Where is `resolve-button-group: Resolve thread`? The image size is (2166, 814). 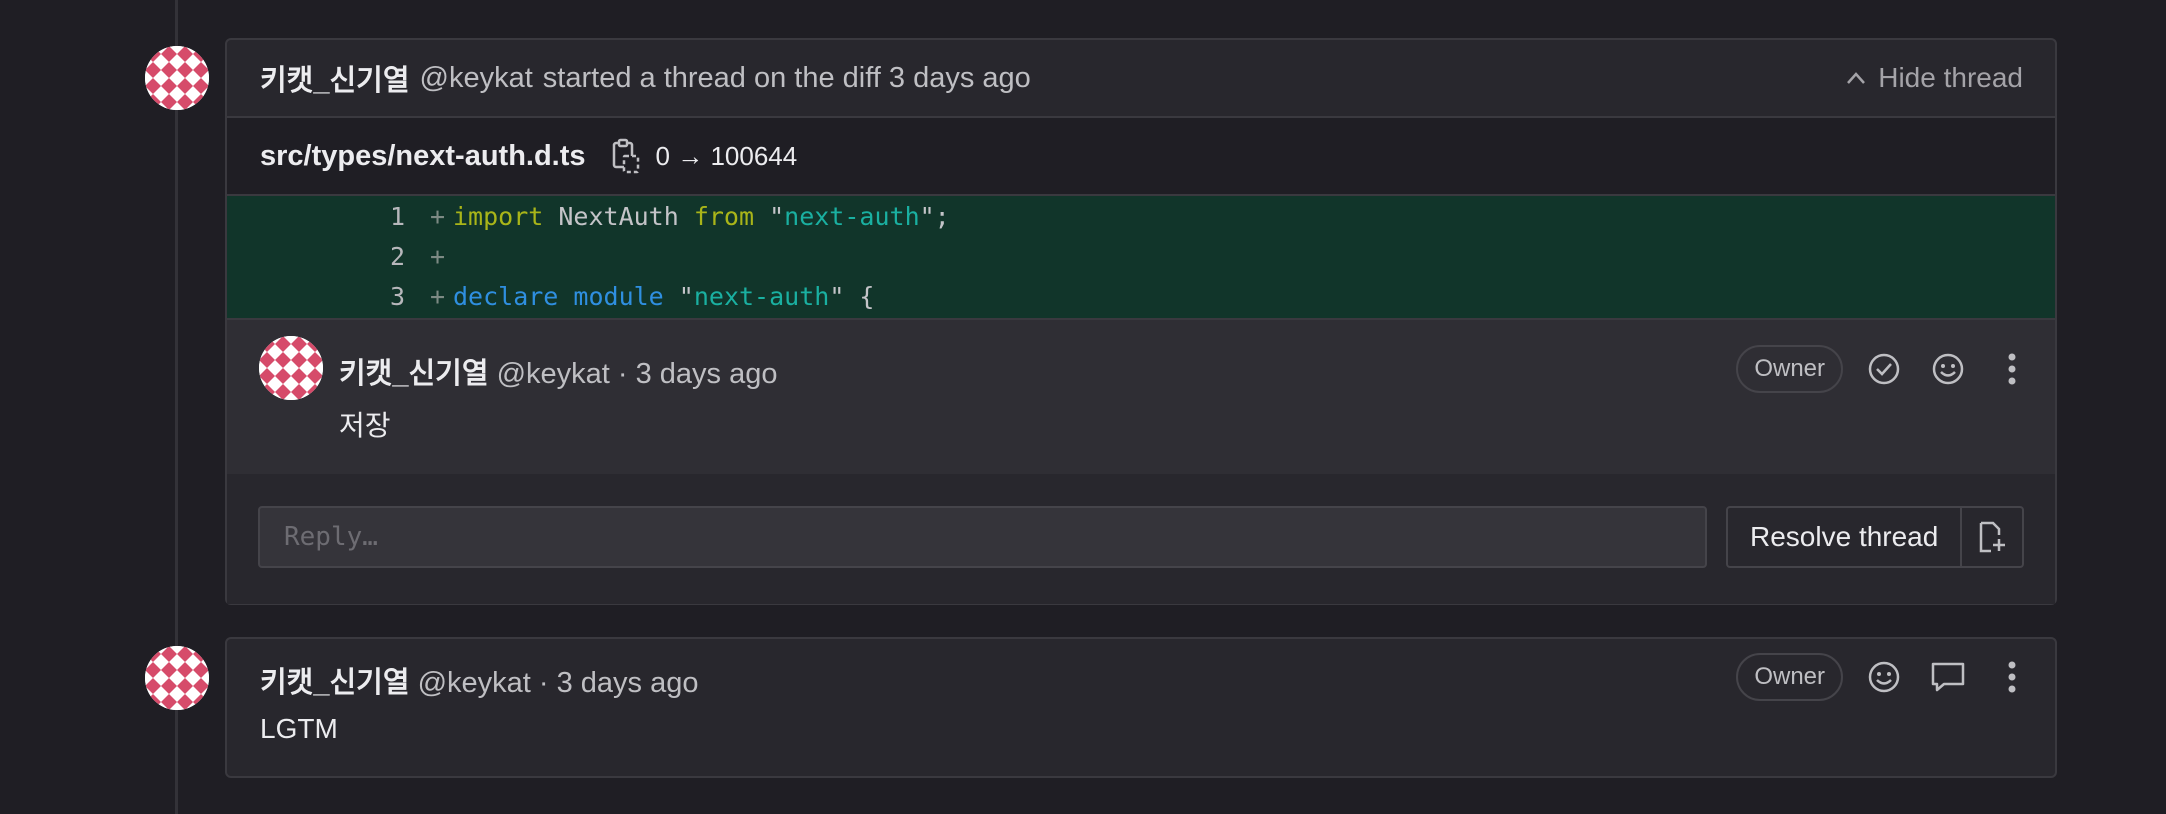 resolve-button-group: Resolve thread is located at coordinates (1875, 537).